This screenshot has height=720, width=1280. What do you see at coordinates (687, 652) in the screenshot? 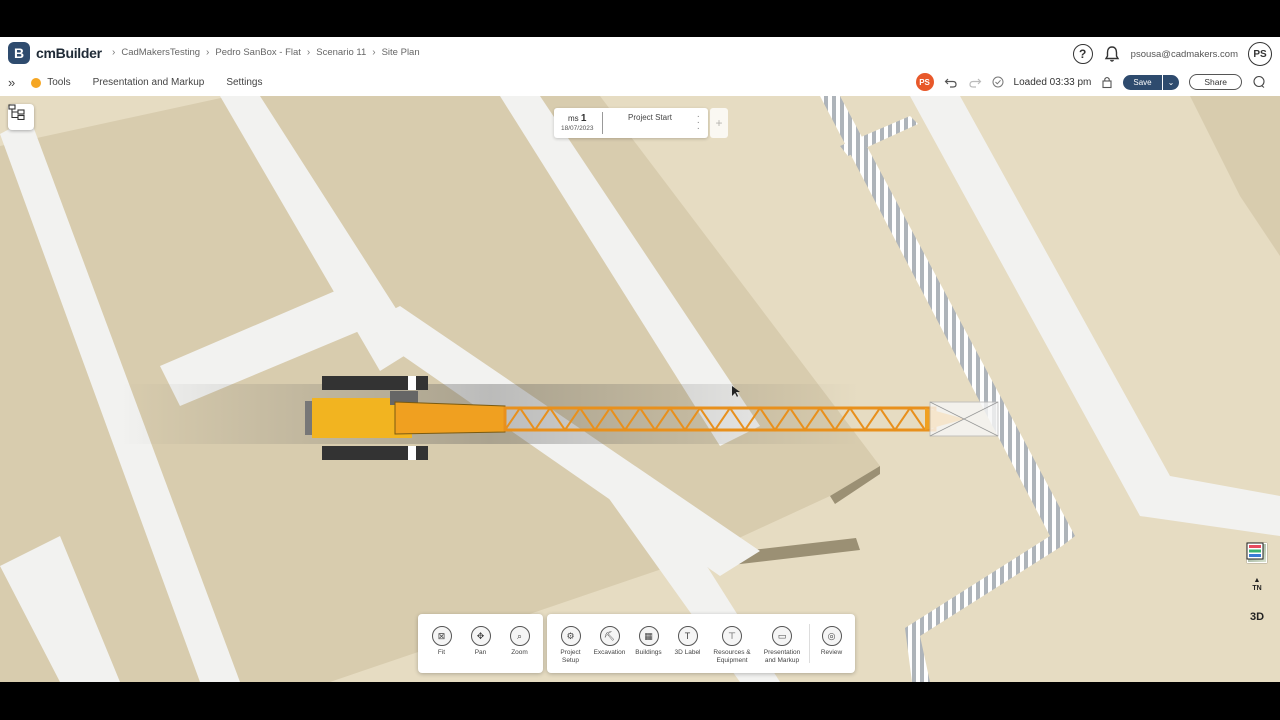
I see `label-3d-label: 3D Label` at bounding box center [687, 652].